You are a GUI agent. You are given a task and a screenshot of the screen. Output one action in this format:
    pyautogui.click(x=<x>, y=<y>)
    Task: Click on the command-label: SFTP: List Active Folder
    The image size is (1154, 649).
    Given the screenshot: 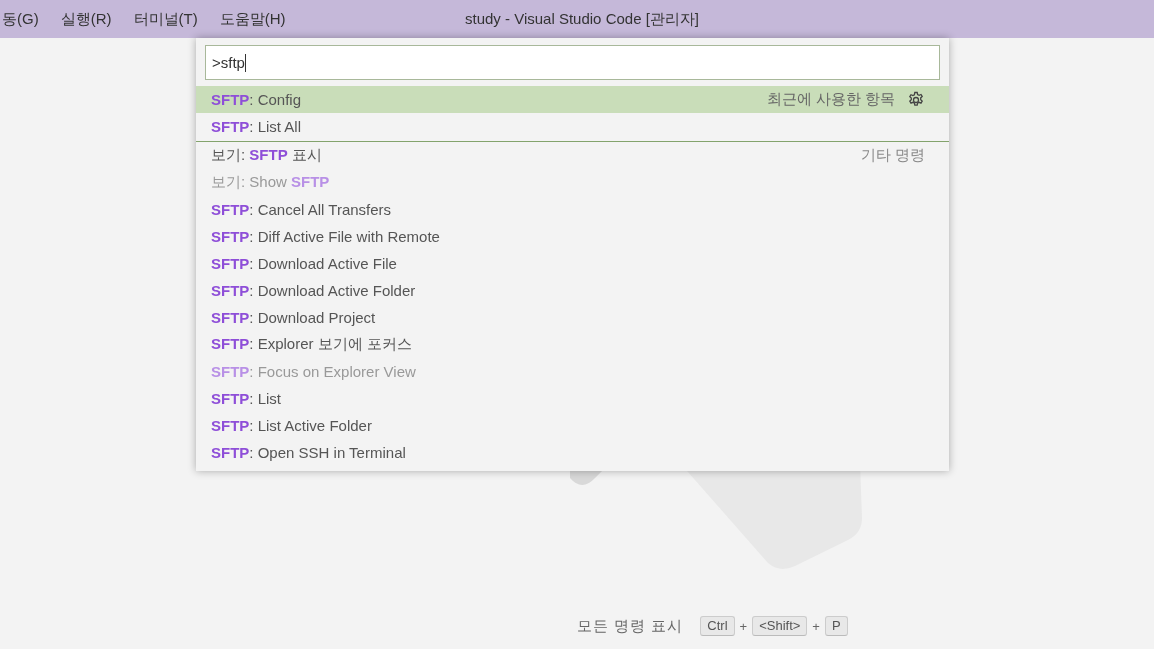 What is the action you would take?
    pyautogui.click(x=291, y=425)
    